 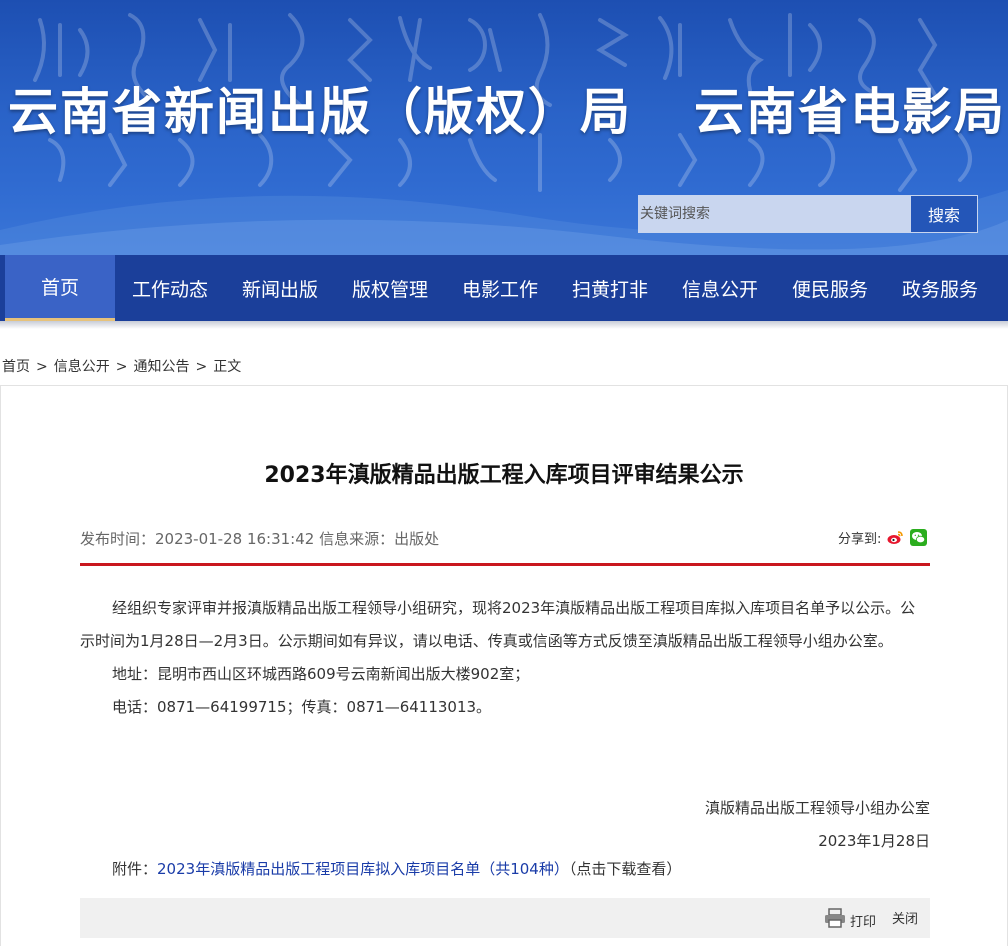 What do you see at coordinates (135, 869) in the screenshot?
I see `attachment-label: 附件：` at bounding box center [135, 869].